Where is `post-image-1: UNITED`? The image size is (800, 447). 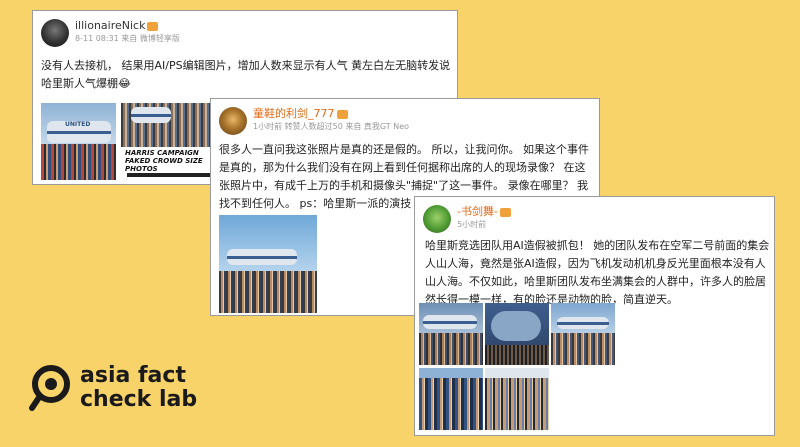
post-image-1: UNITED is located at coordinates (78, 141).